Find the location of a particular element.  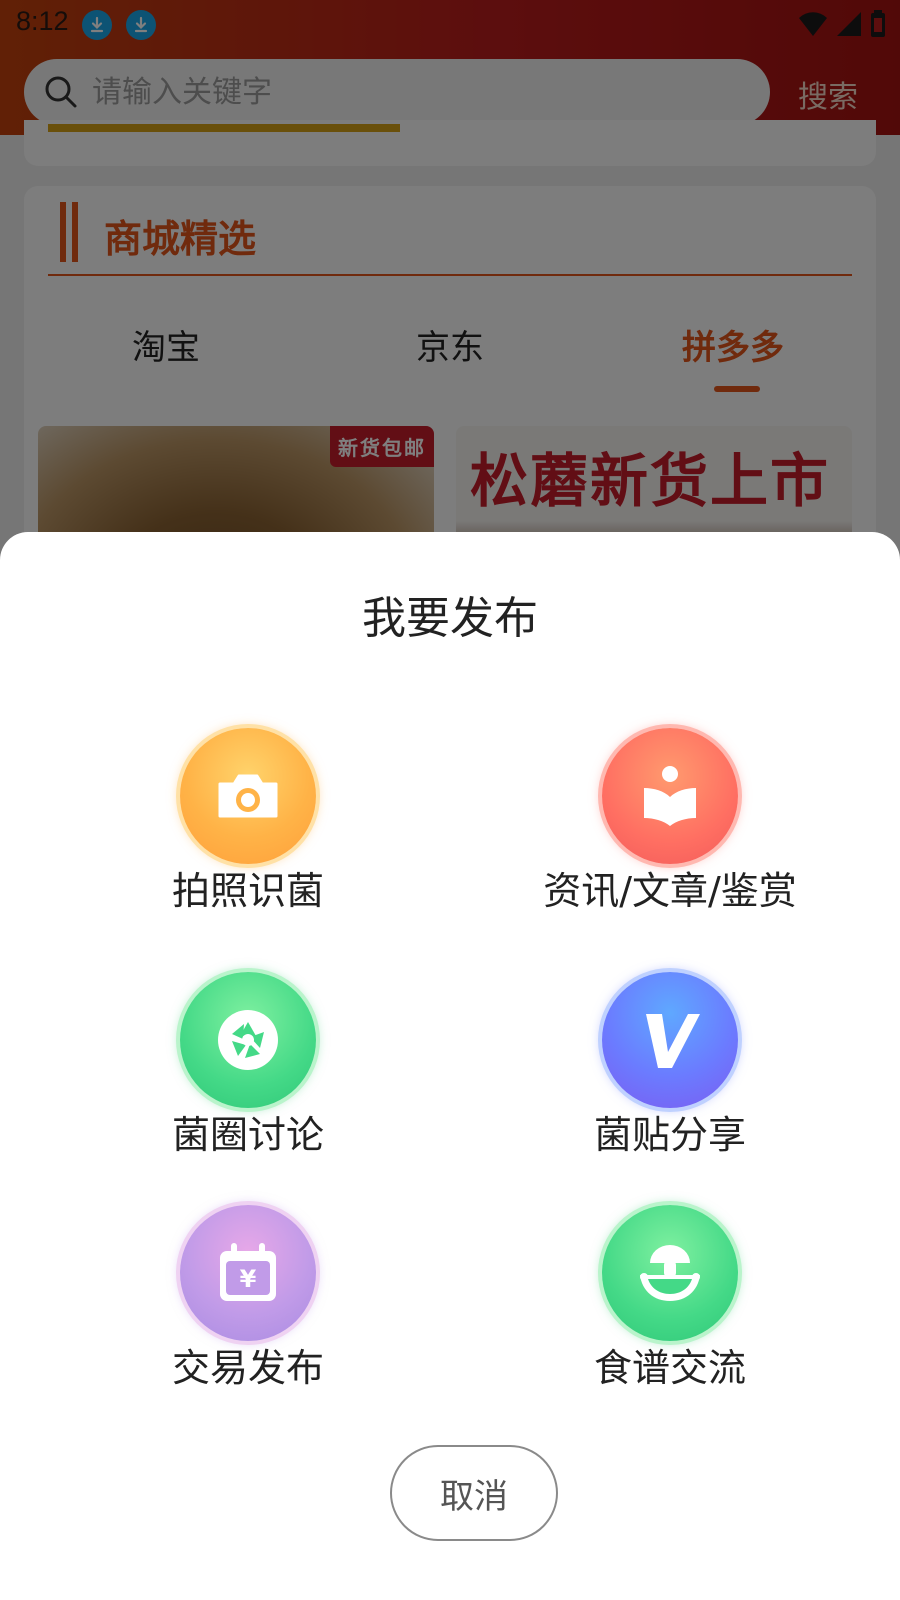

option-trade-publish: ¥ 交易发布 is located at coordinates (248, 1305).